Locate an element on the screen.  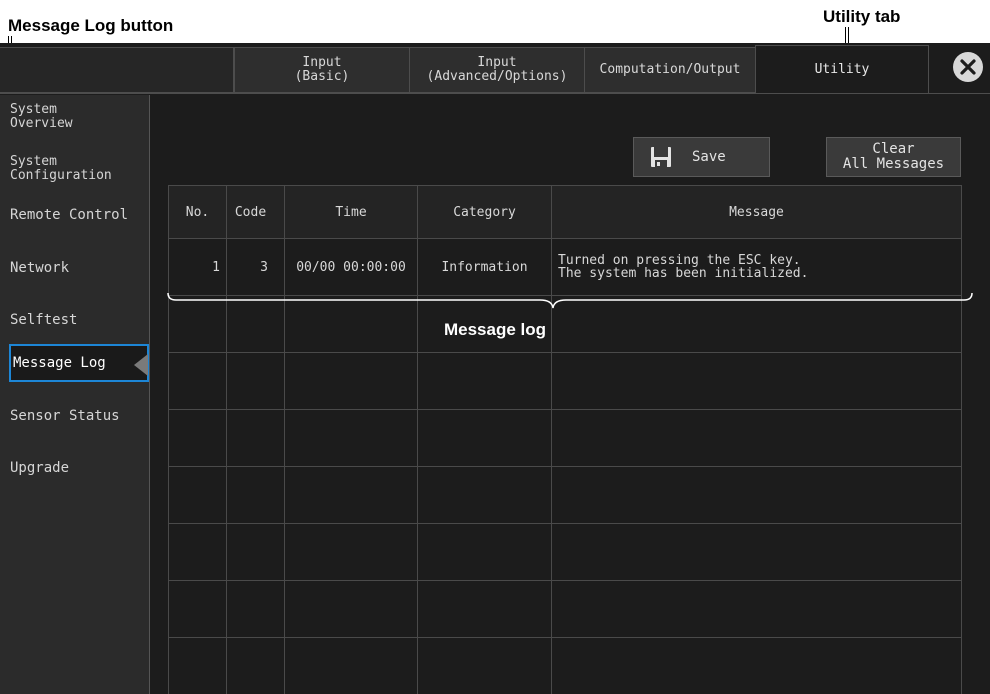
column-header-time: Time is located at coordinates (351, 212).